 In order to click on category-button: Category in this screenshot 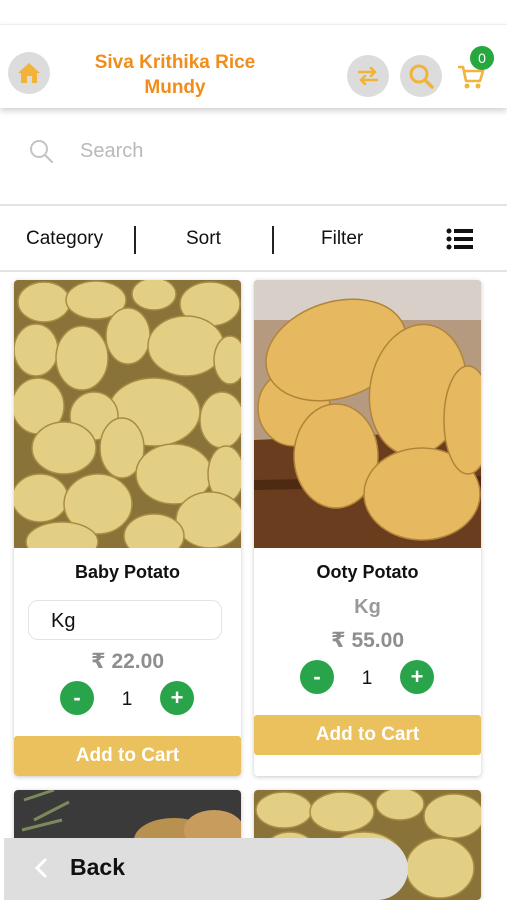, I will do `click(64, 239)`.